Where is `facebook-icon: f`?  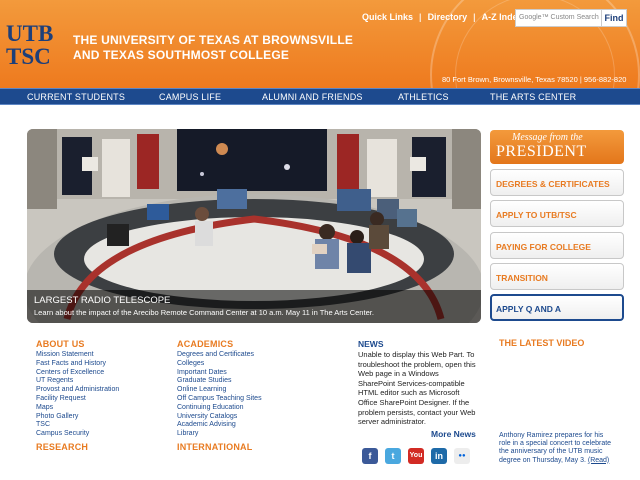
facebook-icon: f is located at coordinates (370, 456).